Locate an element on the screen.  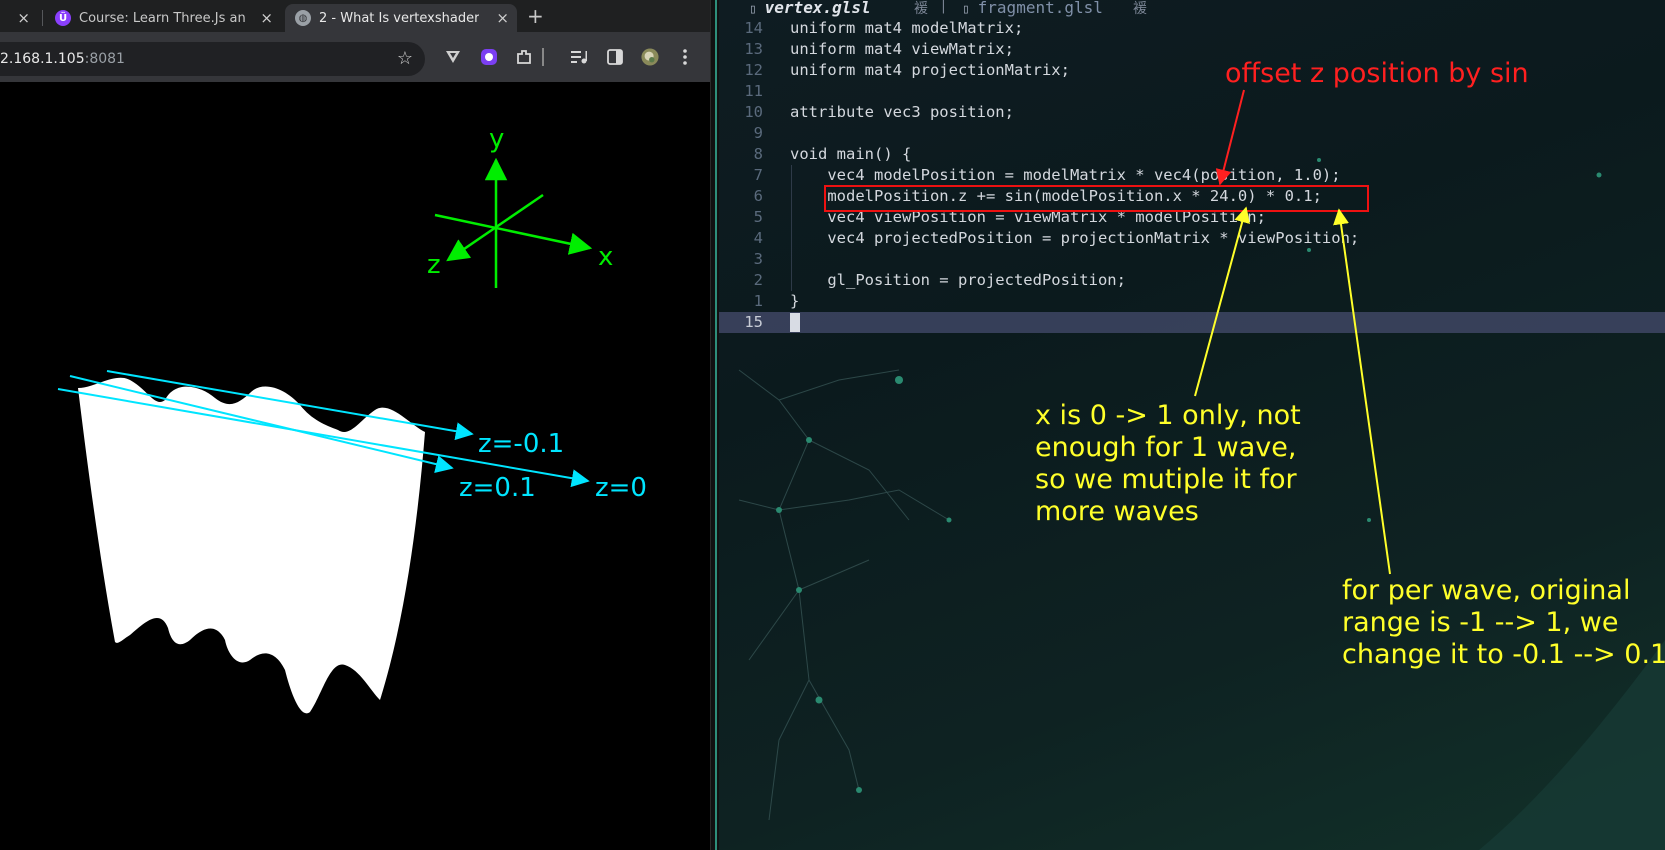
line-number: 2 is located at coordinates (758, 280).